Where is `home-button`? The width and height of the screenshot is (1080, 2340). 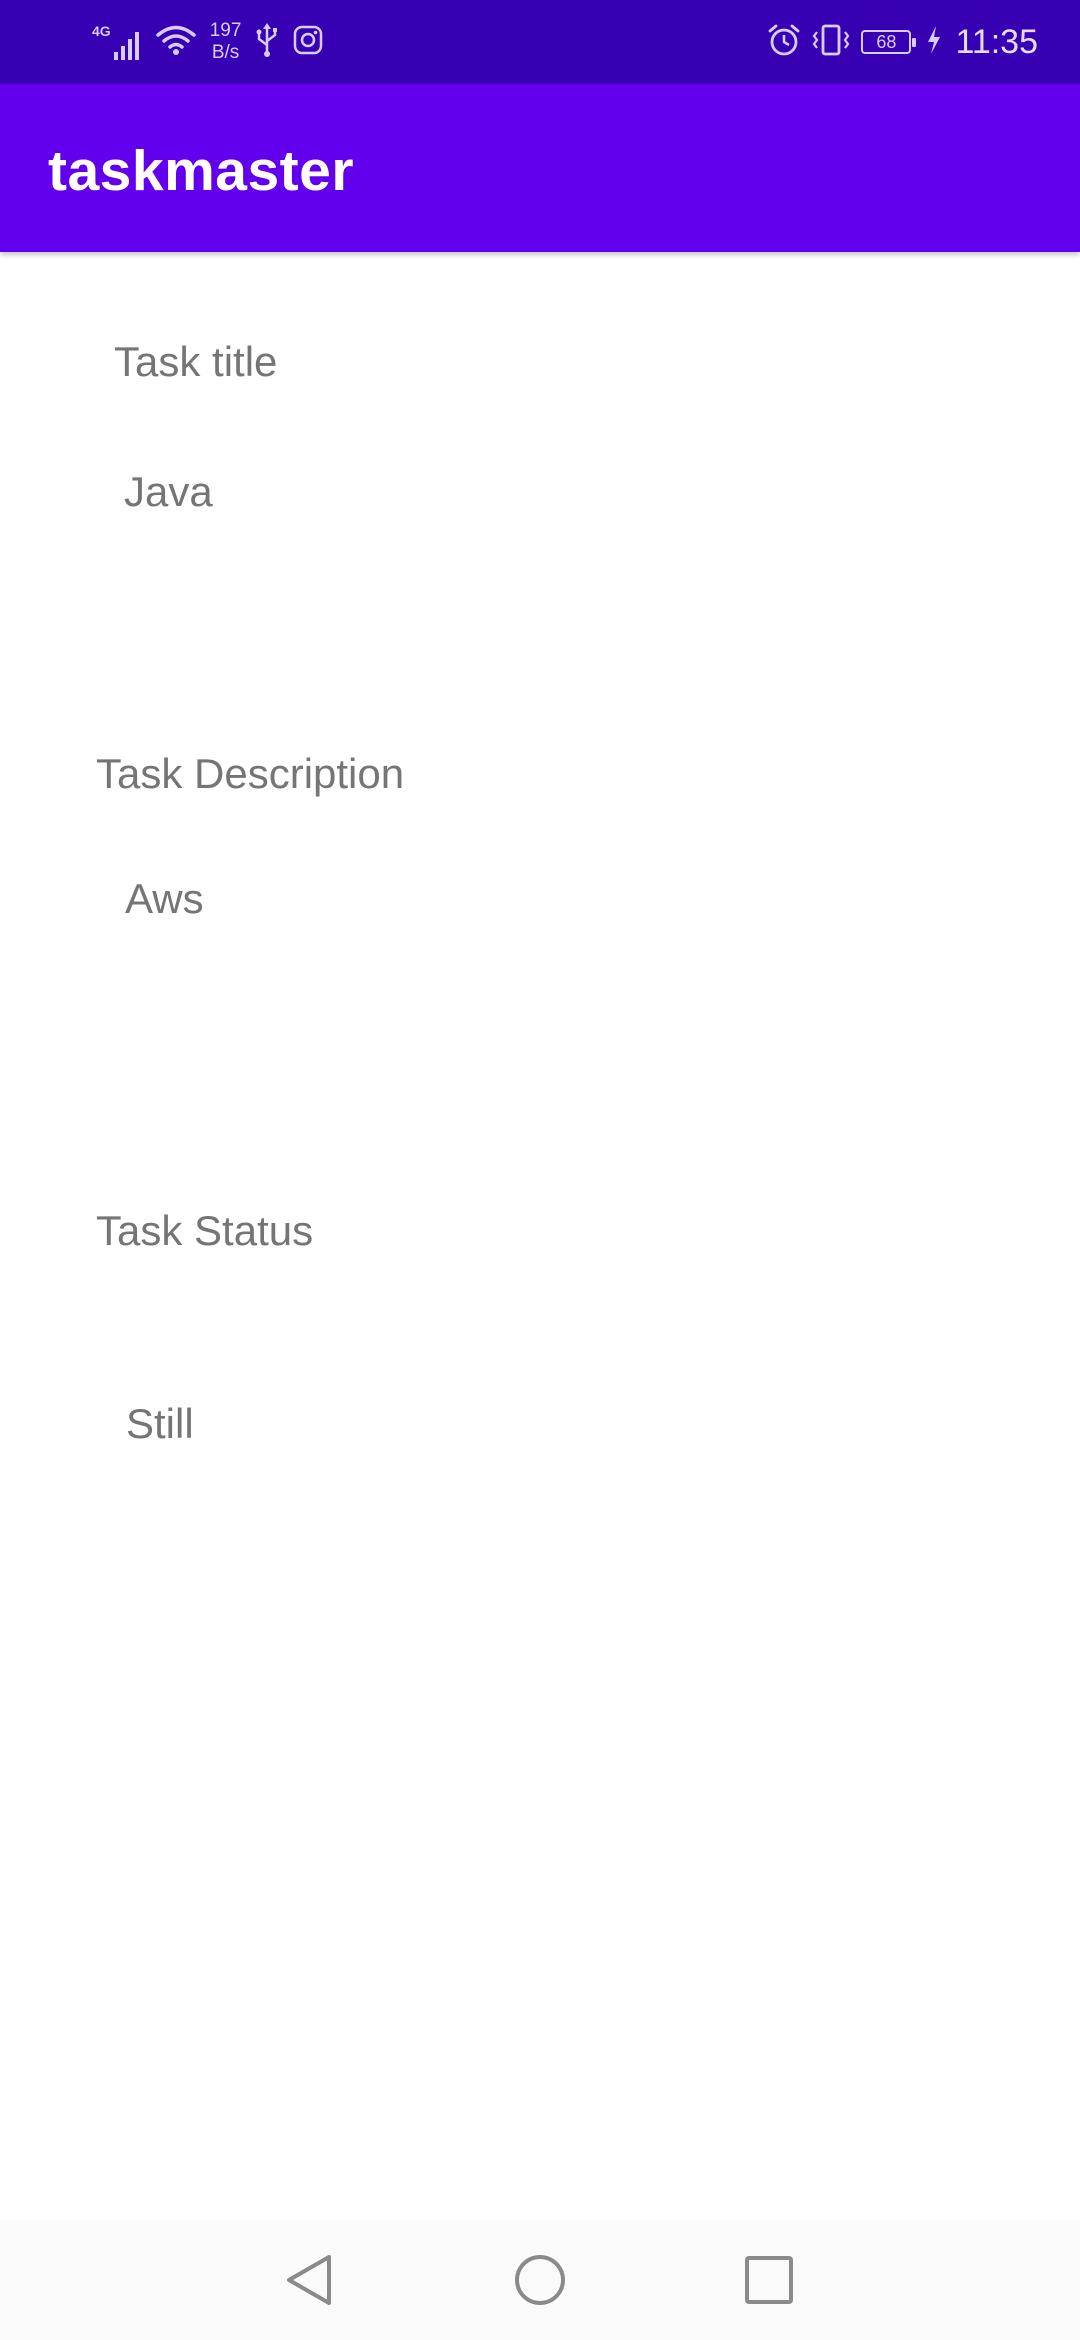 home-button is located at coordinates (540, 2280).